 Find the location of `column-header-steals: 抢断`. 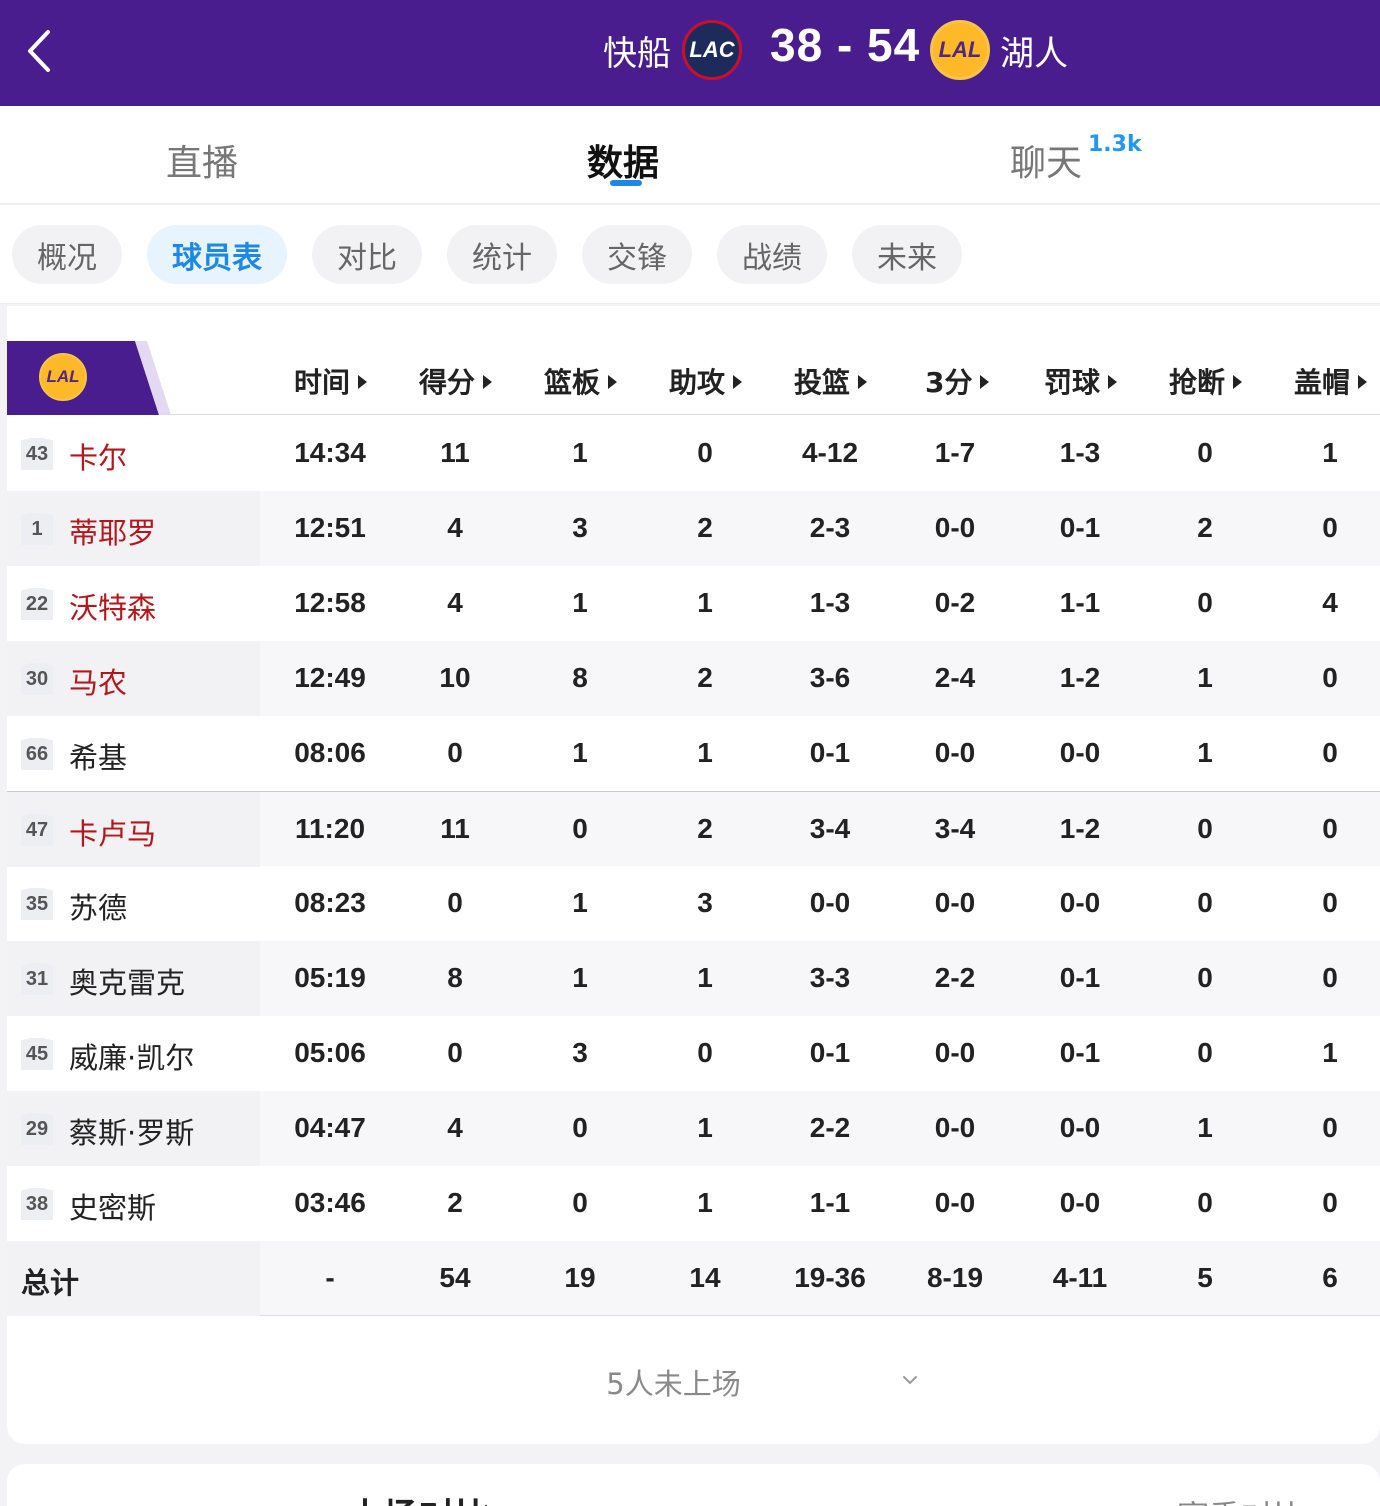

column-header-steals: 抢断 is located at coordinates (1206, 381).